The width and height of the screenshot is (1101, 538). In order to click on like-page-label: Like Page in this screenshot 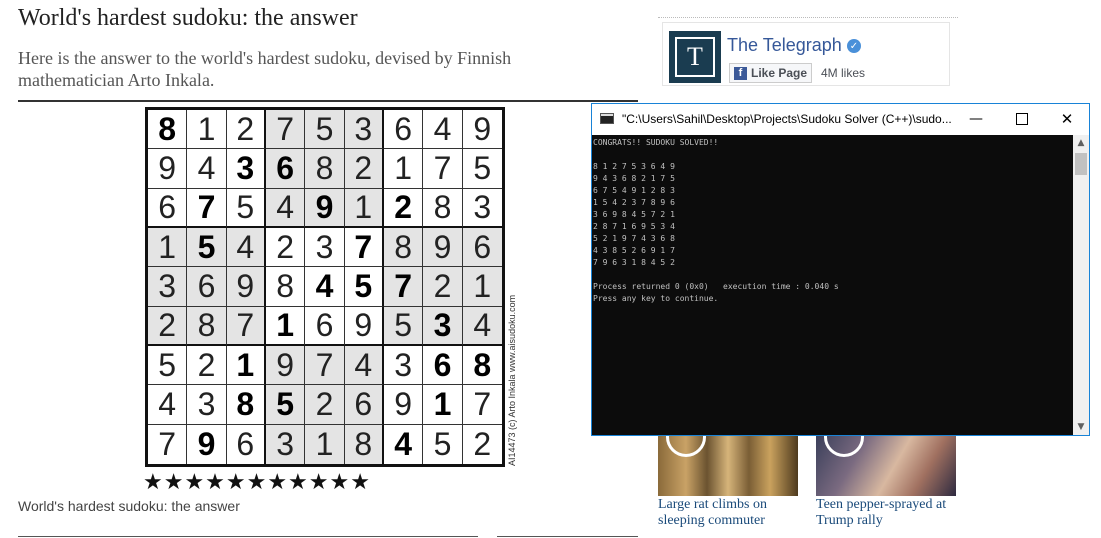, I will do `click(779, 73)`.